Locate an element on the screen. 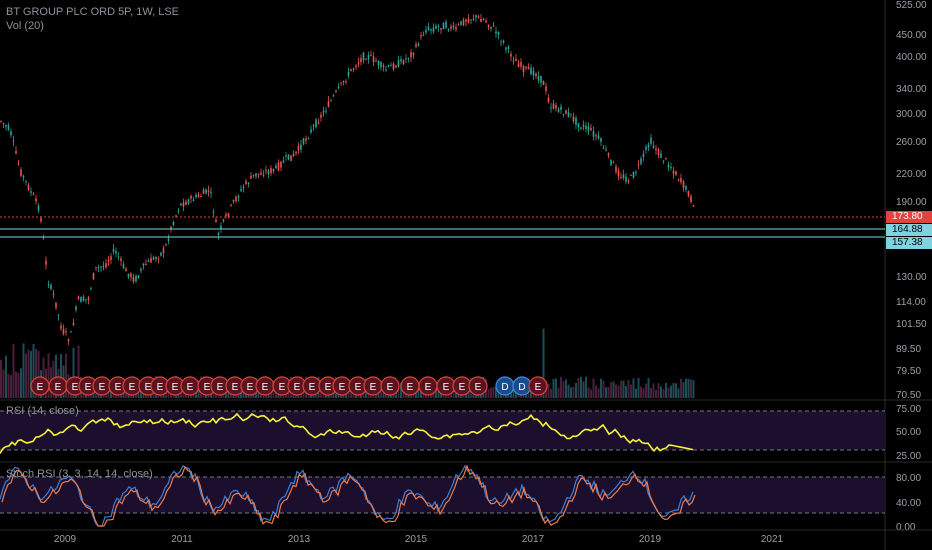  rsi-legend: RSI (14, close) is located at coordinates (42, 411).